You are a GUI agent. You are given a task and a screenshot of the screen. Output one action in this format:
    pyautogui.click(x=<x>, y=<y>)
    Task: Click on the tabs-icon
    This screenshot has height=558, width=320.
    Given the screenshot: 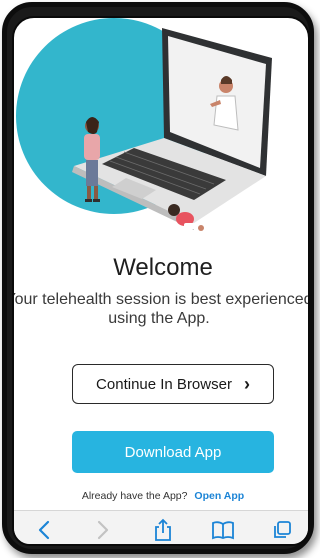 What is the action you would take?
    pyautogui.click(x=282, y=529)
    